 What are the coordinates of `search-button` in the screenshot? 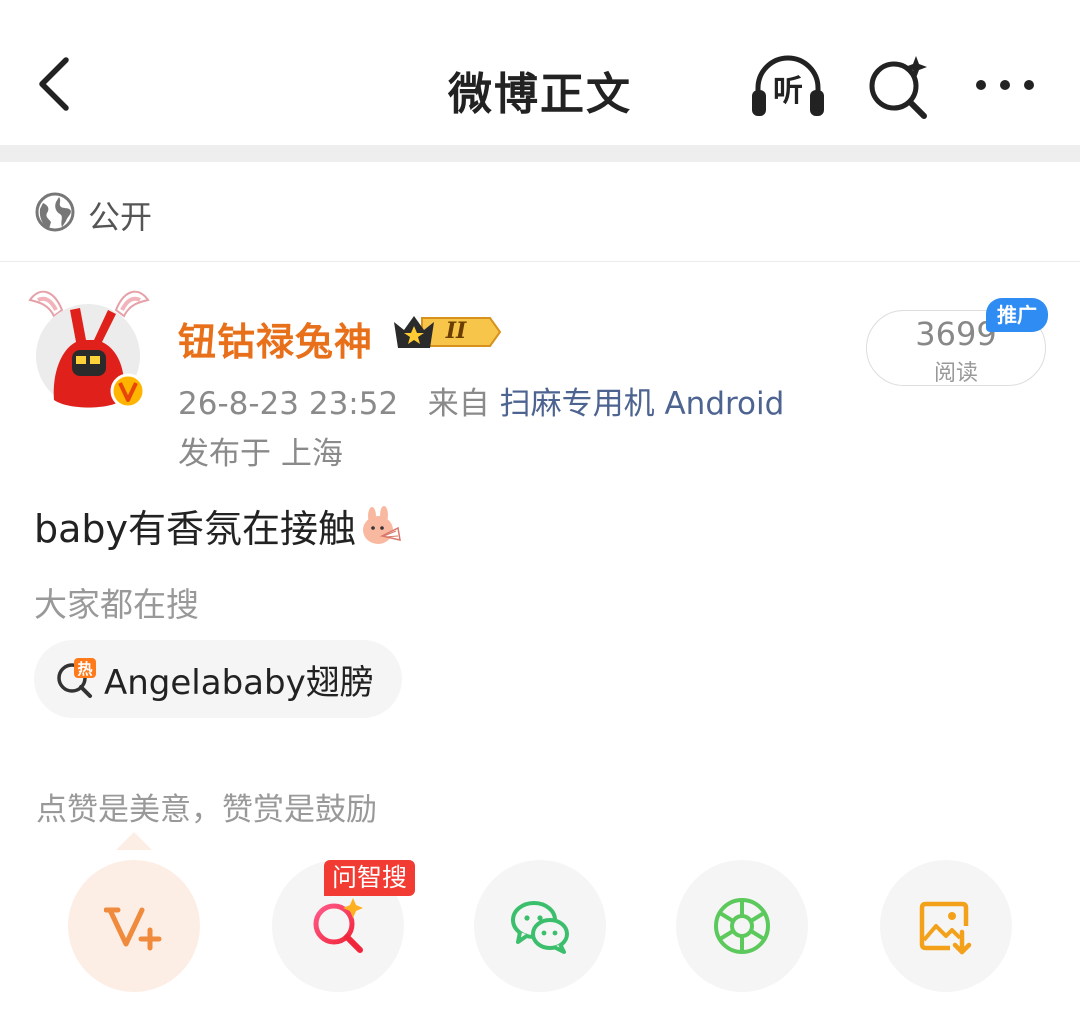 It's located at (899, 87).